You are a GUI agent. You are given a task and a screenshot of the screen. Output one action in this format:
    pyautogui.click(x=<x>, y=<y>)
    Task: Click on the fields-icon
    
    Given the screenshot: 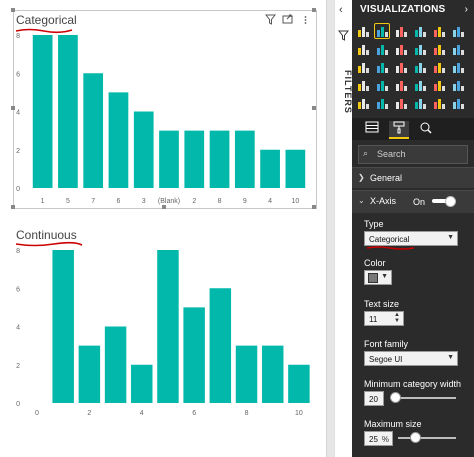 What is the action you would take?
    pyautogui.click(x=372, y=129)
    